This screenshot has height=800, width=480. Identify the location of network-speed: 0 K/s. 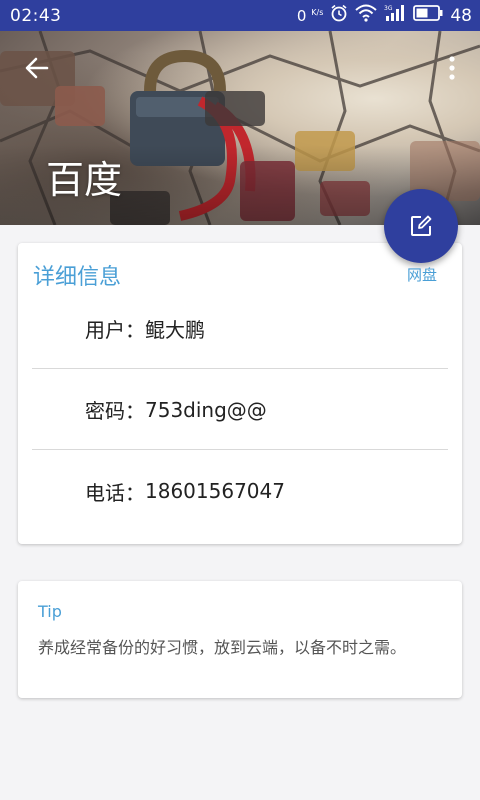
(310, 16).